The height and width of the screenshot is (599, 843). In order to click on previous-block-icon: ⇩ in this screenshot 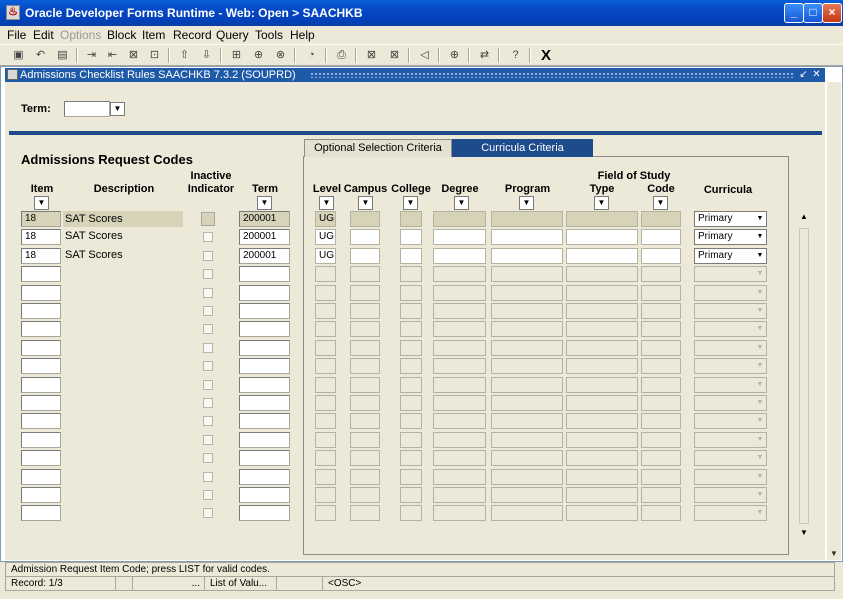, I will do `click(206, 55)`.